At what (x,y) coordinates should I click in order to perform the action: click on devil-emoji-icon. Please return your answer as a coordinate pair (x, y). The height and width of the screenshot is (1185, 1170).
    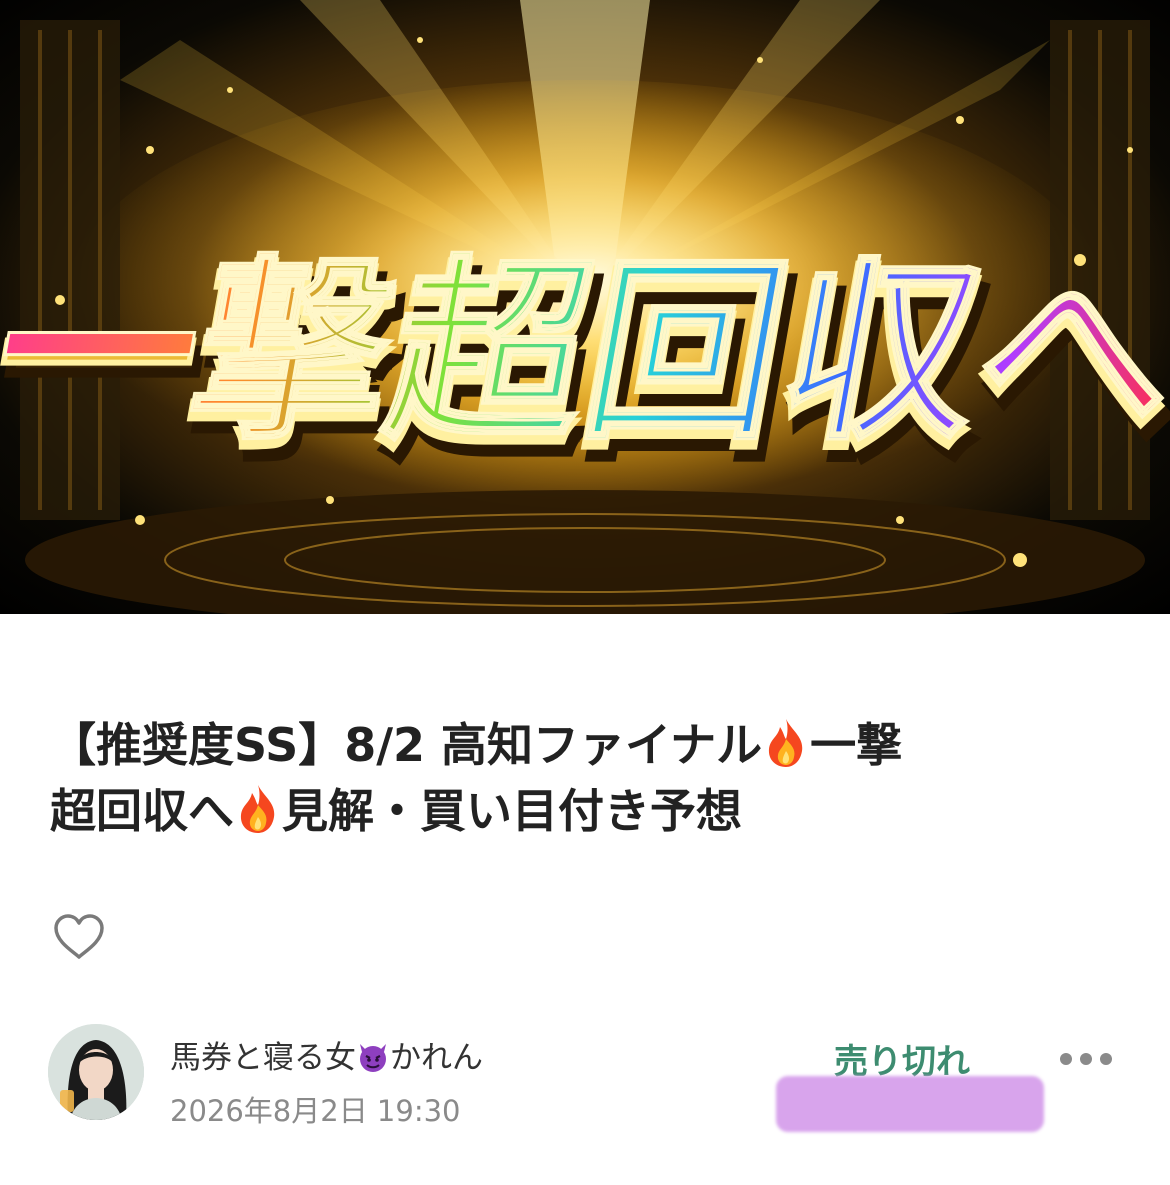
    Looking at the image, I should click on (373, 1057).